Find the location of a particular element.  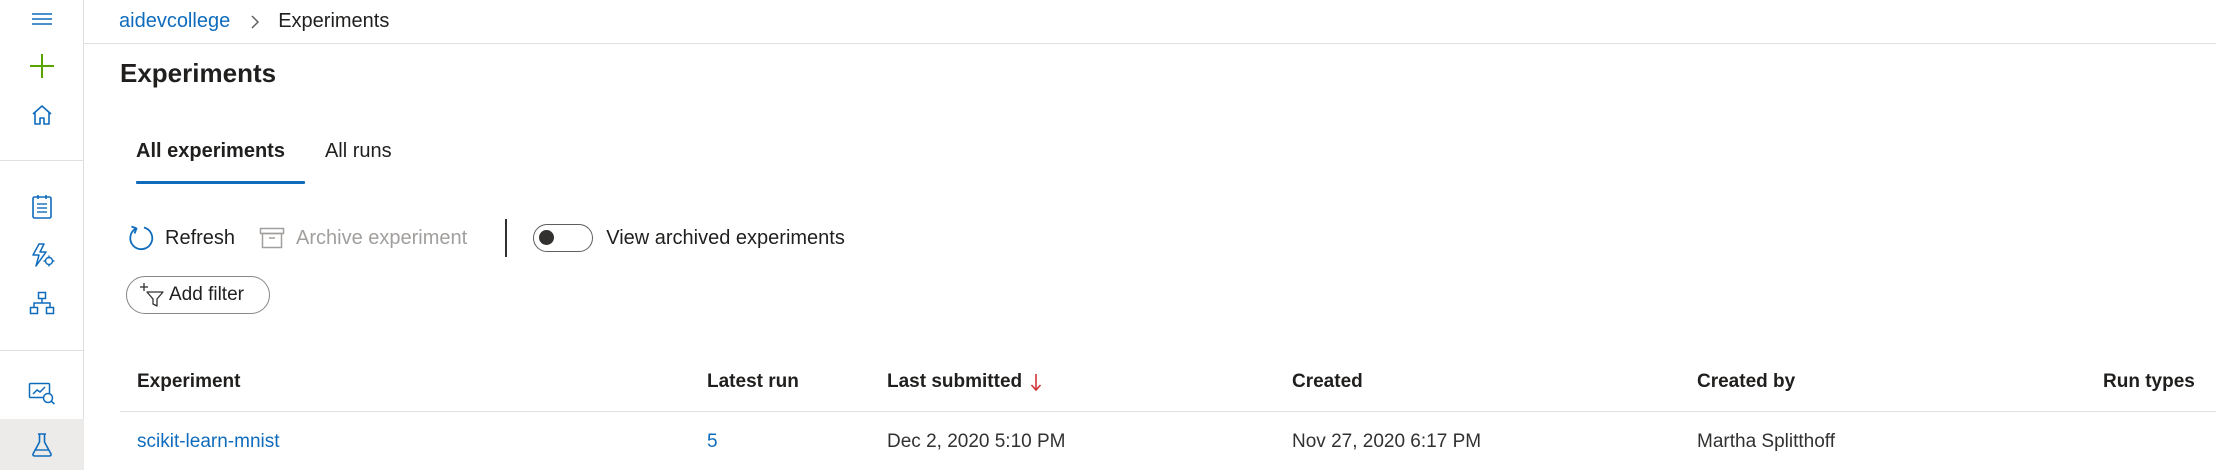

designer-icon is located at coordinates (42, 303).